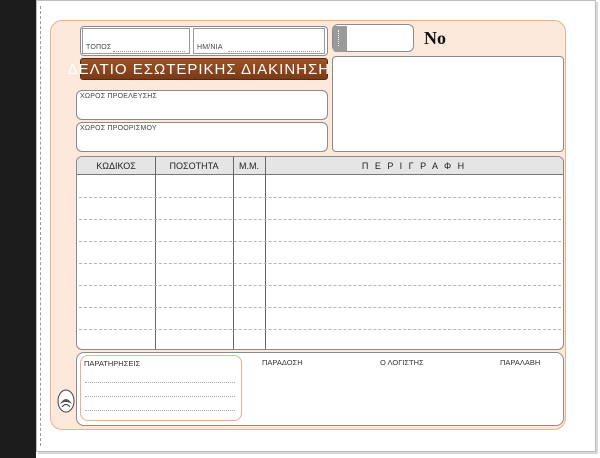 The image size is (600, 458). What do you see at coordinates (202, 137) in the screenshot?
I see `destination-field: ΧΩΡΟΣ ΠΡΟΟΡΙΣΜΟΥ` at bounding box center [202, 137].